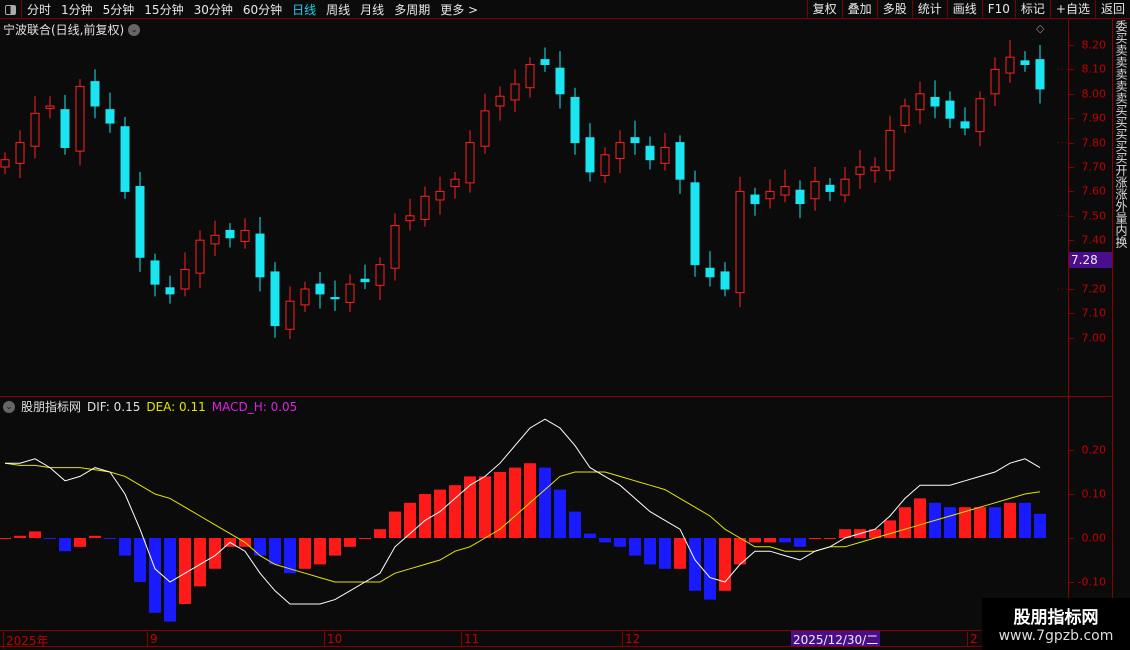  I want to click on indicator-axis-label: 0.20, so click(1094, 450).